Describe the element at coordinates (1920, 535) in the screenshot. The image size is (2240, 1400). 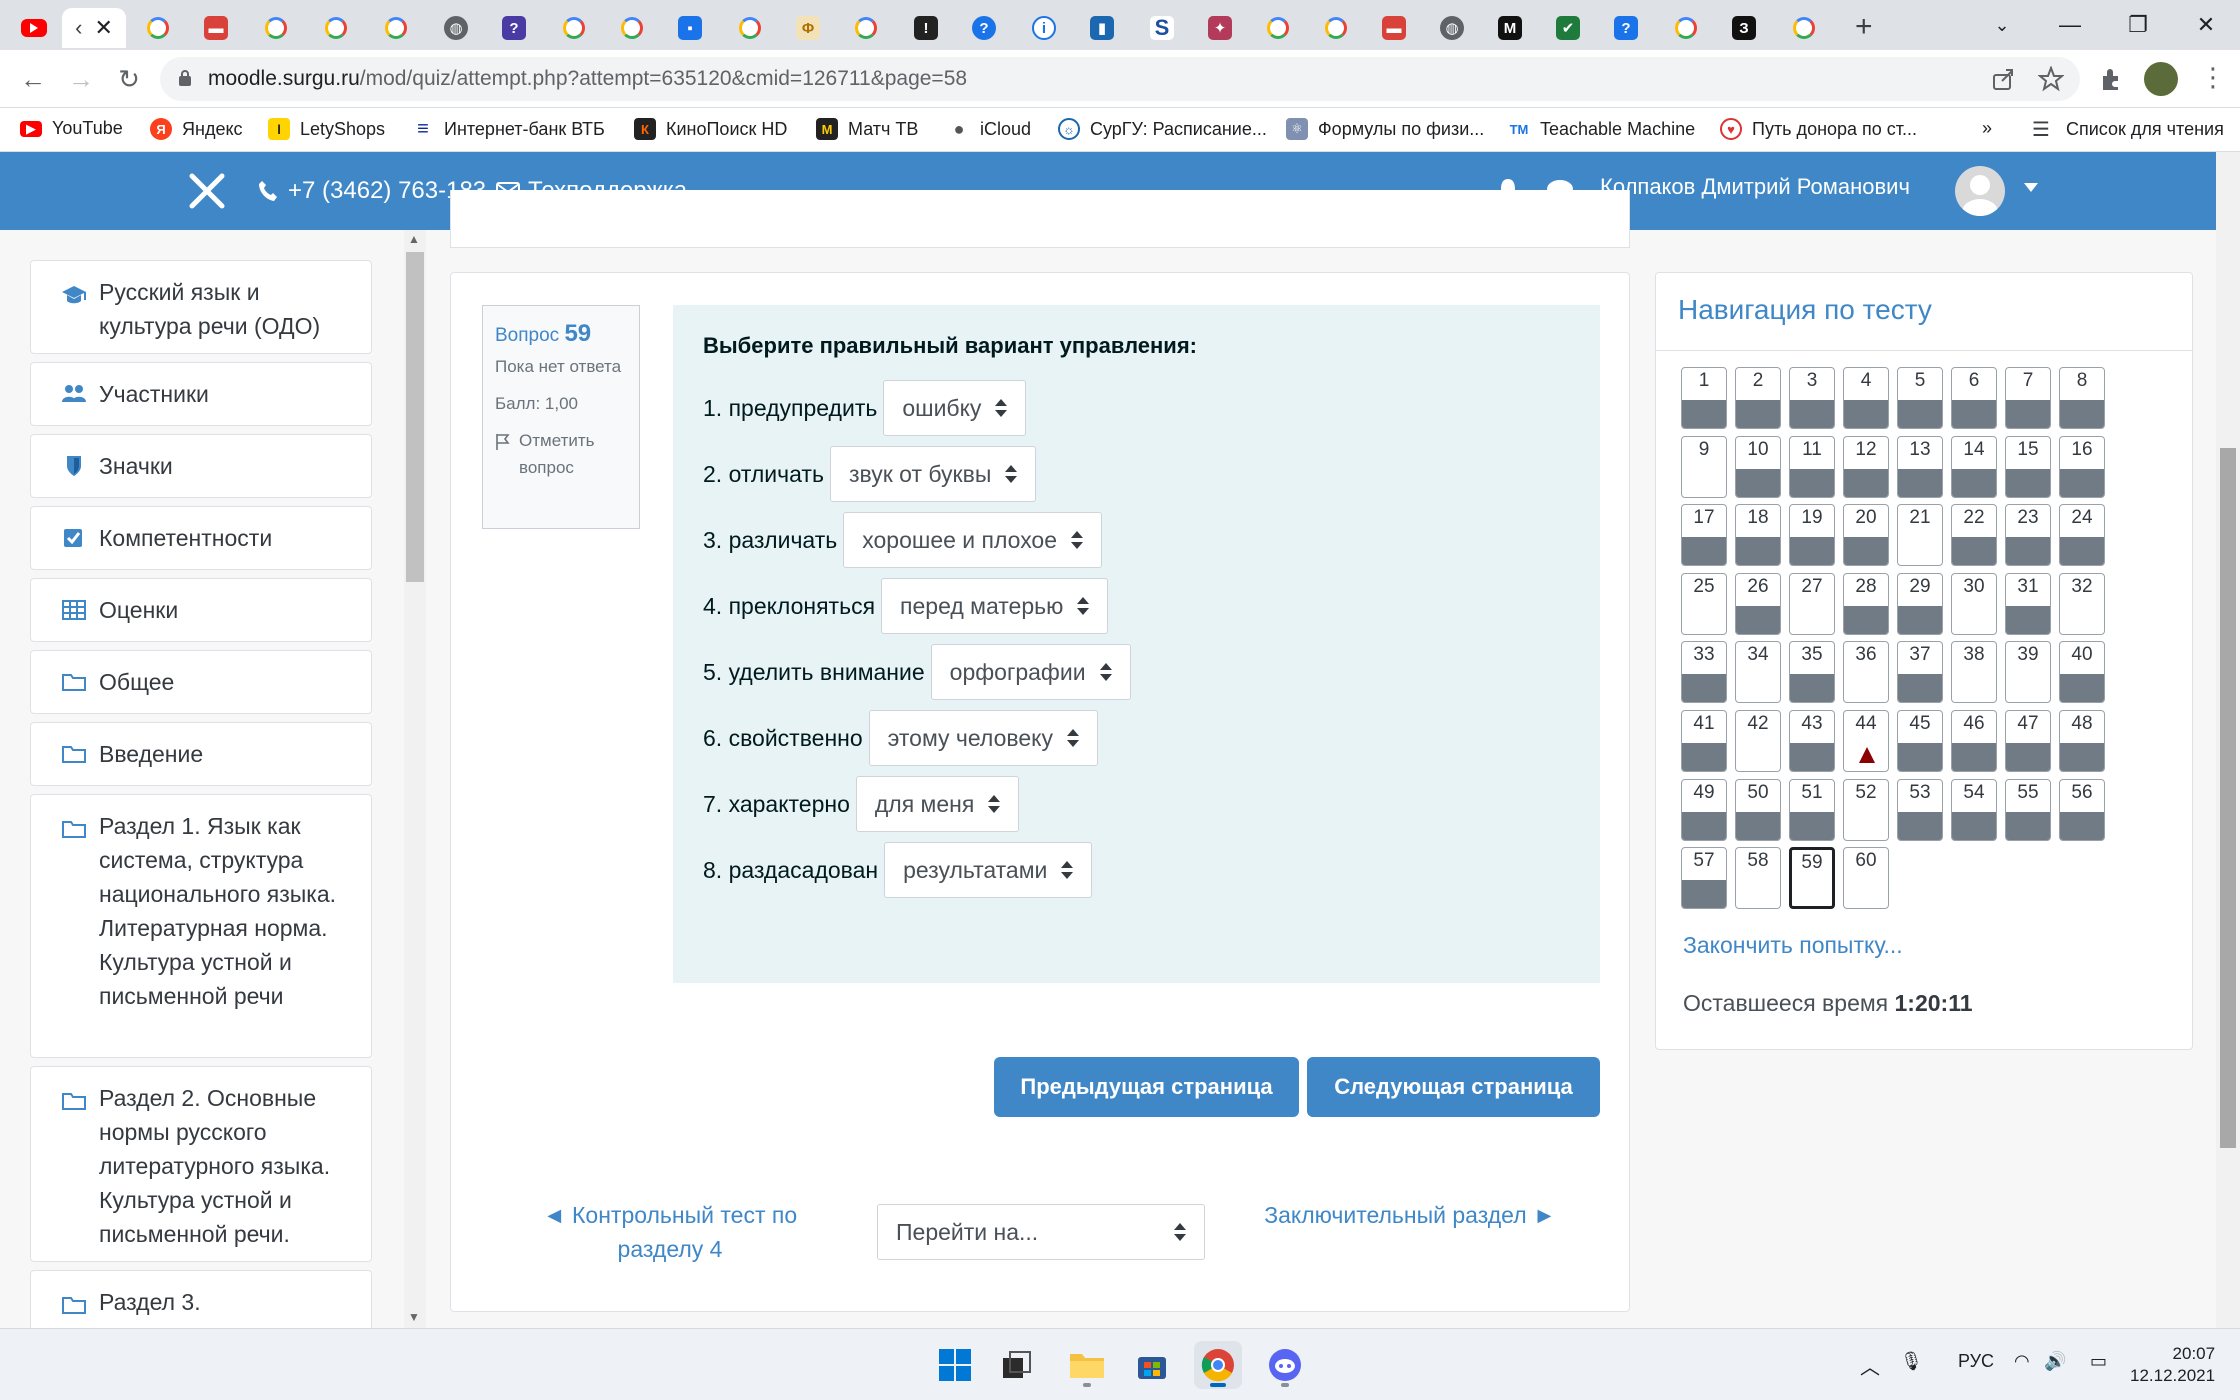
I see `question-nav-button: 21` at that location.